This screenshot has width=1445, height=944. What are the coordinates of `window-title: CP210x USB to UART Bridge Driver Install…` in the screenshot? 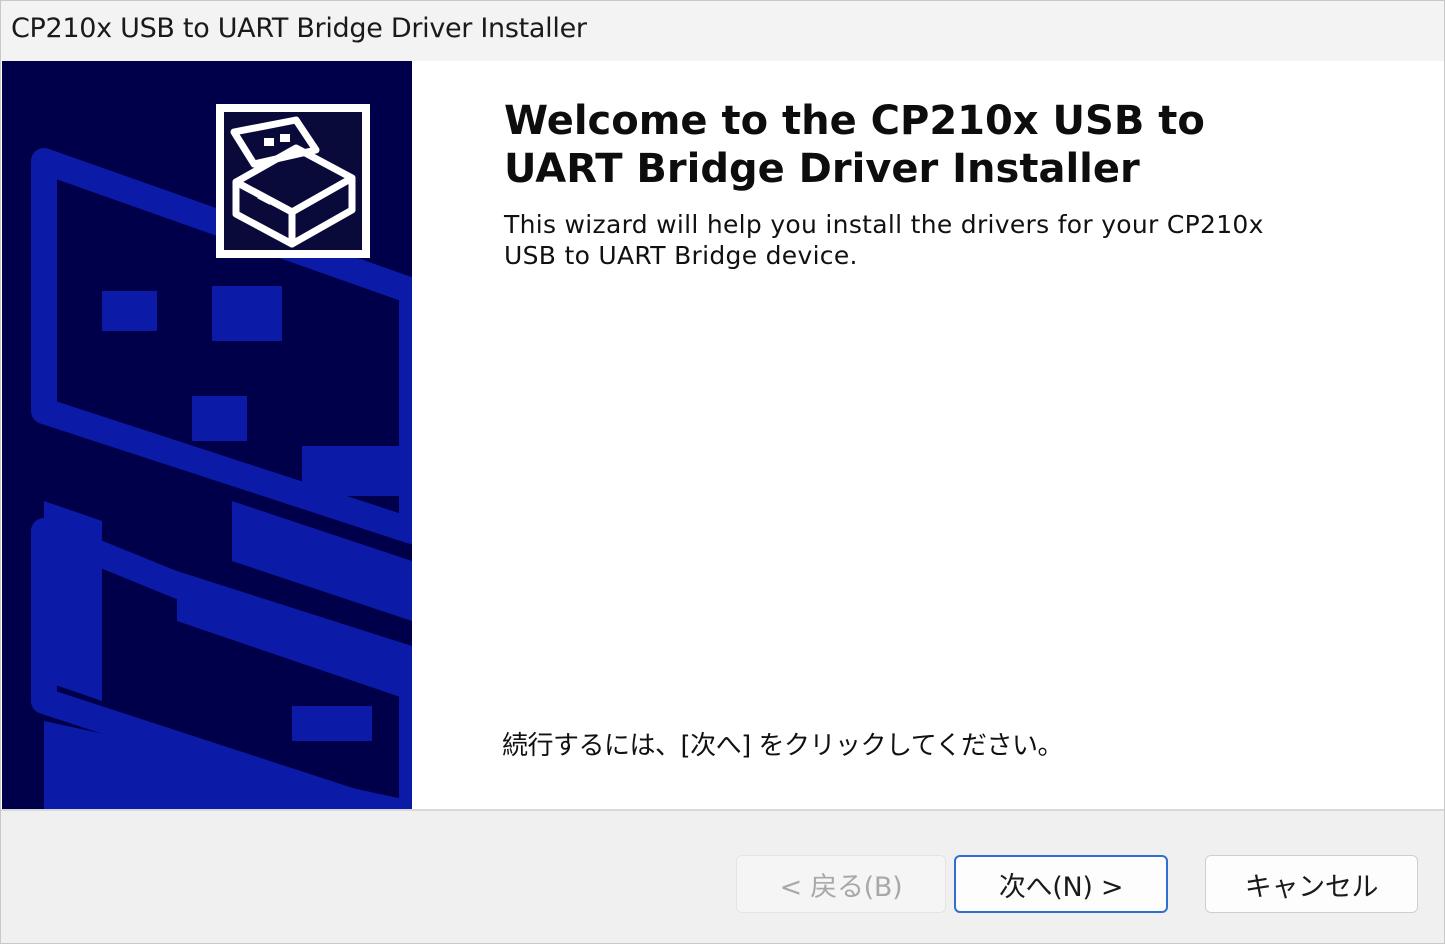 It's located at (299, 28).